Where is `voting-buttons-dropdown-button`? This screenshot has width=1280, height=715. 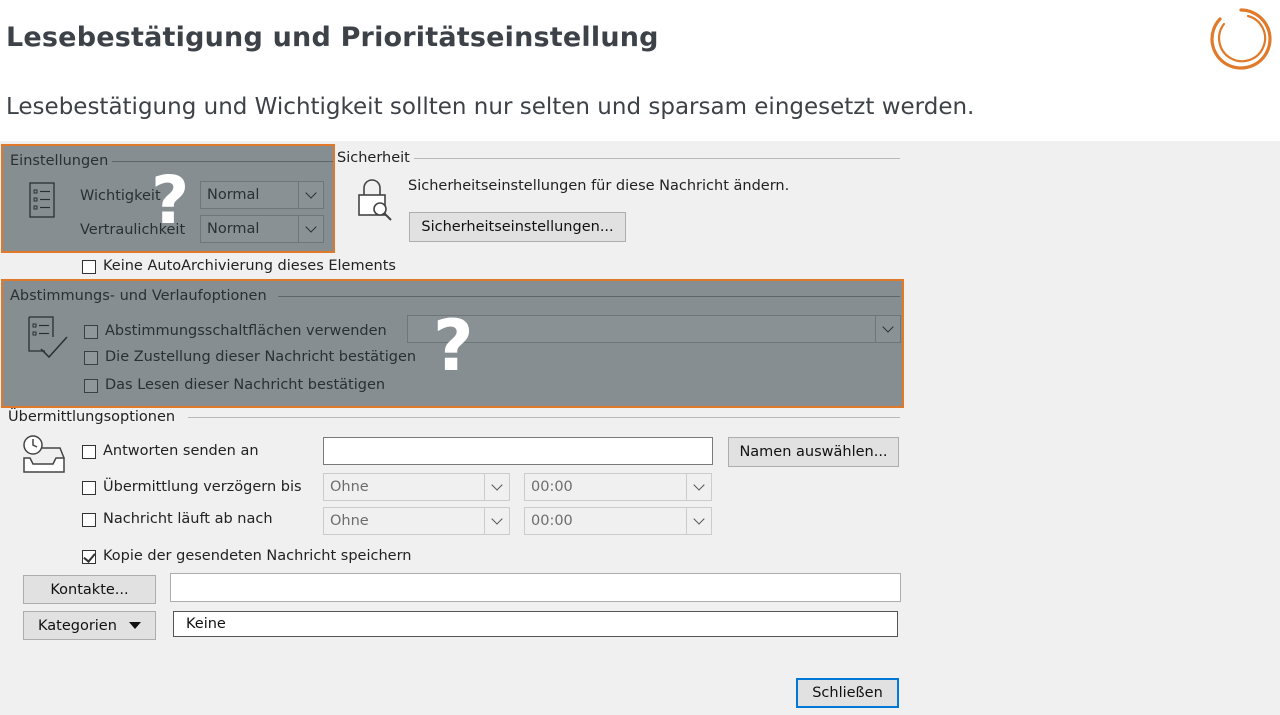
voting-buttons-dropdown-button is located at coordinates (887, 329).